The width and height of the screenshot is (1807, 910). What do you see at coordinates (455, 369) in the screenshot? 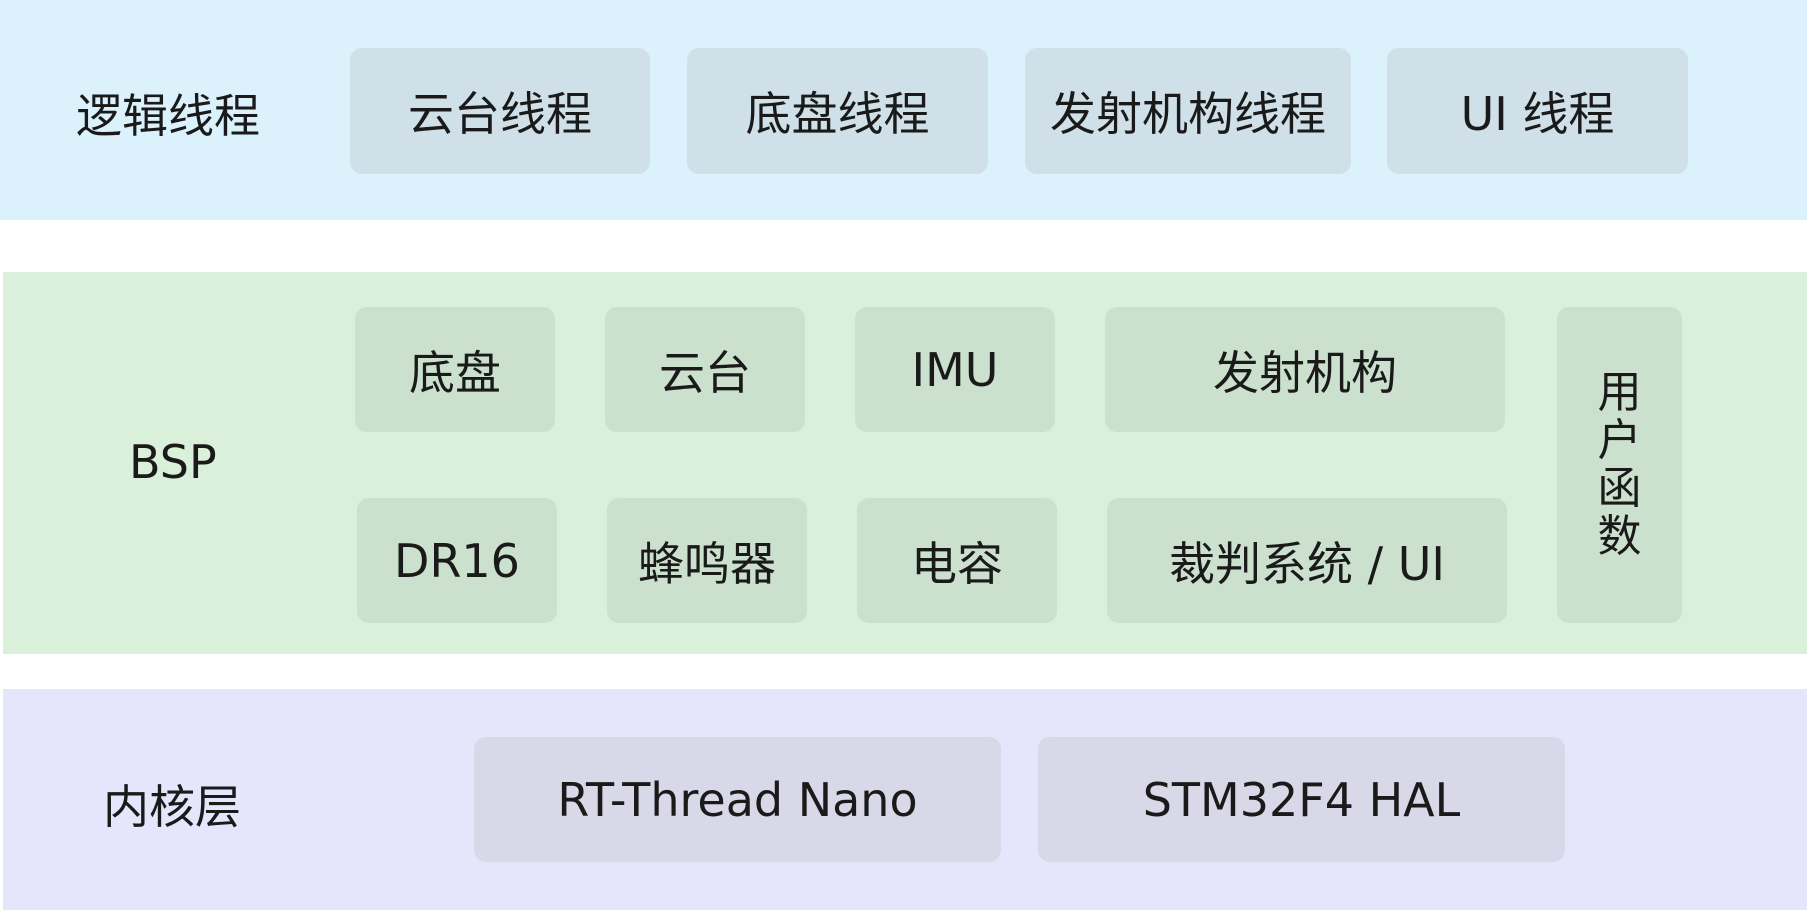
I see `bsp-chassis-box: 底盘` at bounding box center [455, 369].